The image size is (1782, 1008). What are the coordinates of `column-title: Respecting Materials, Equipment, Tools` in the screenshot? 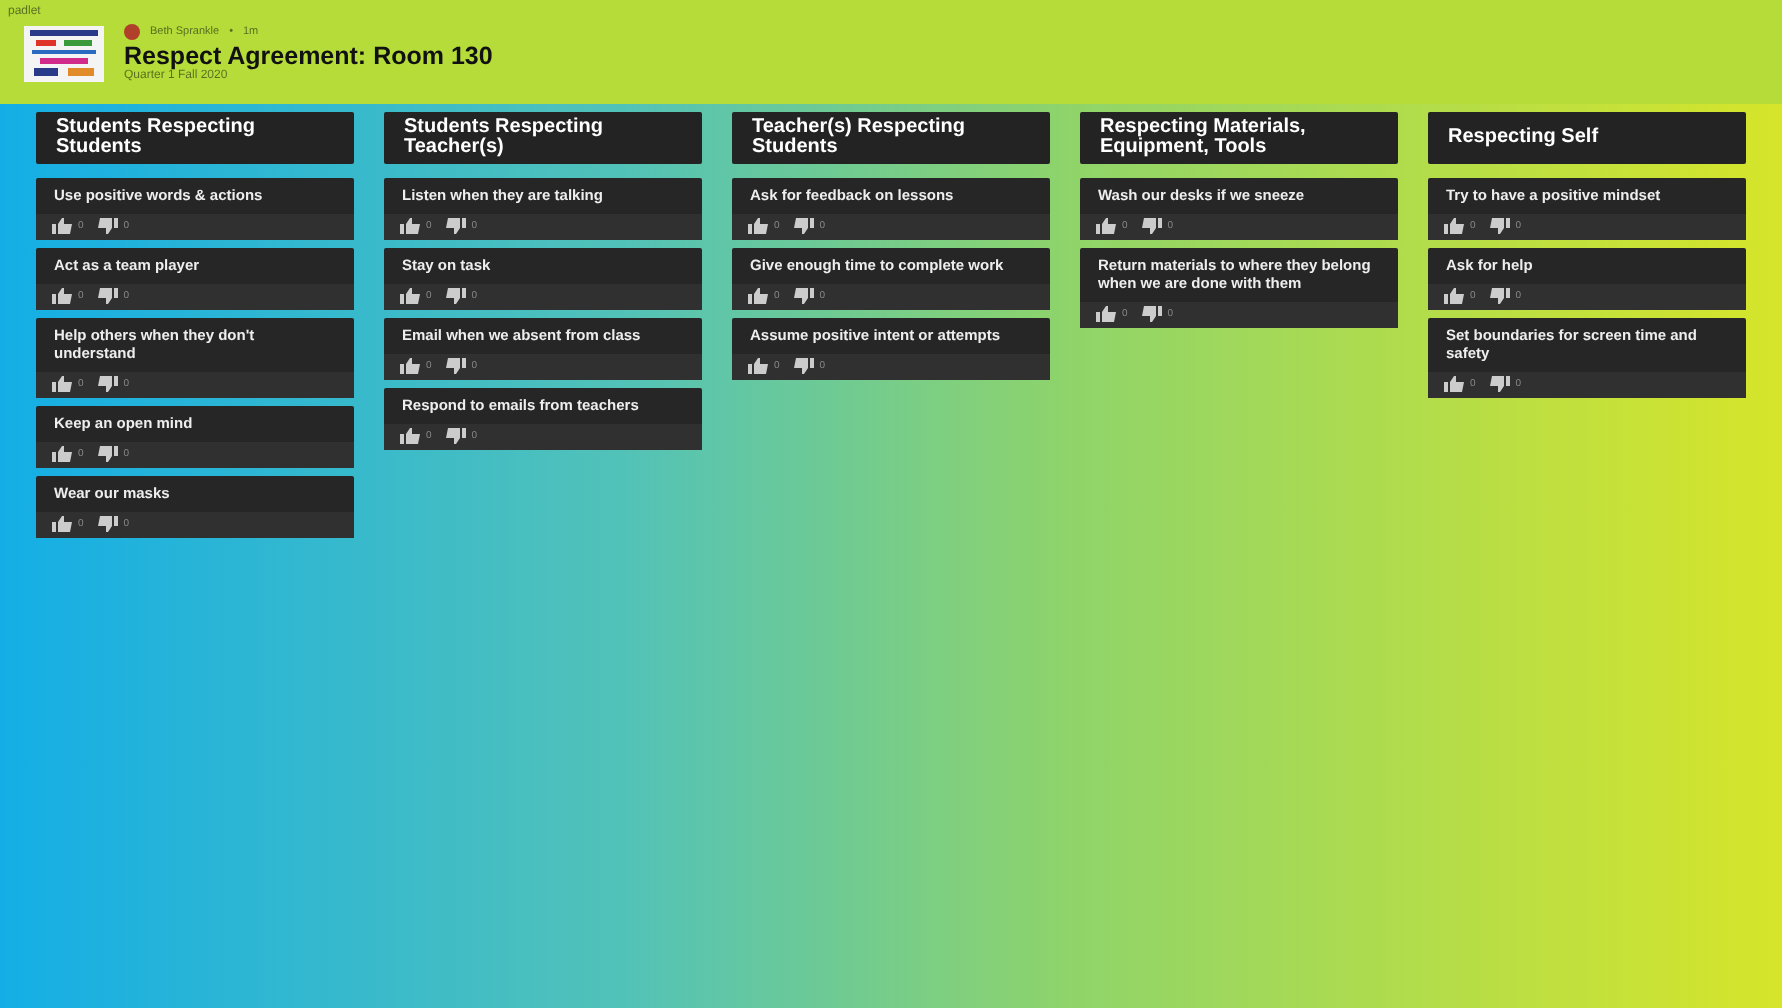 It's located at (1239, 138).